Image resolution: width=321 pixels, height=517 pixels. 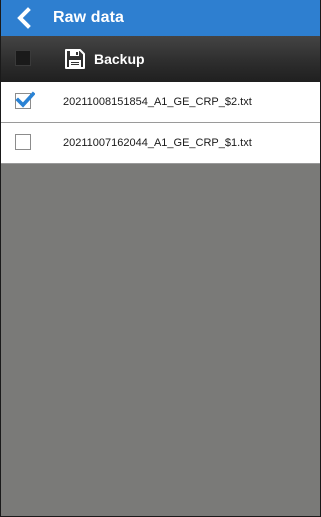 What do you see at coordinates (119, 59) in the screenshot?
I see `backup-label: Backup` at bounding box center [119, 59].